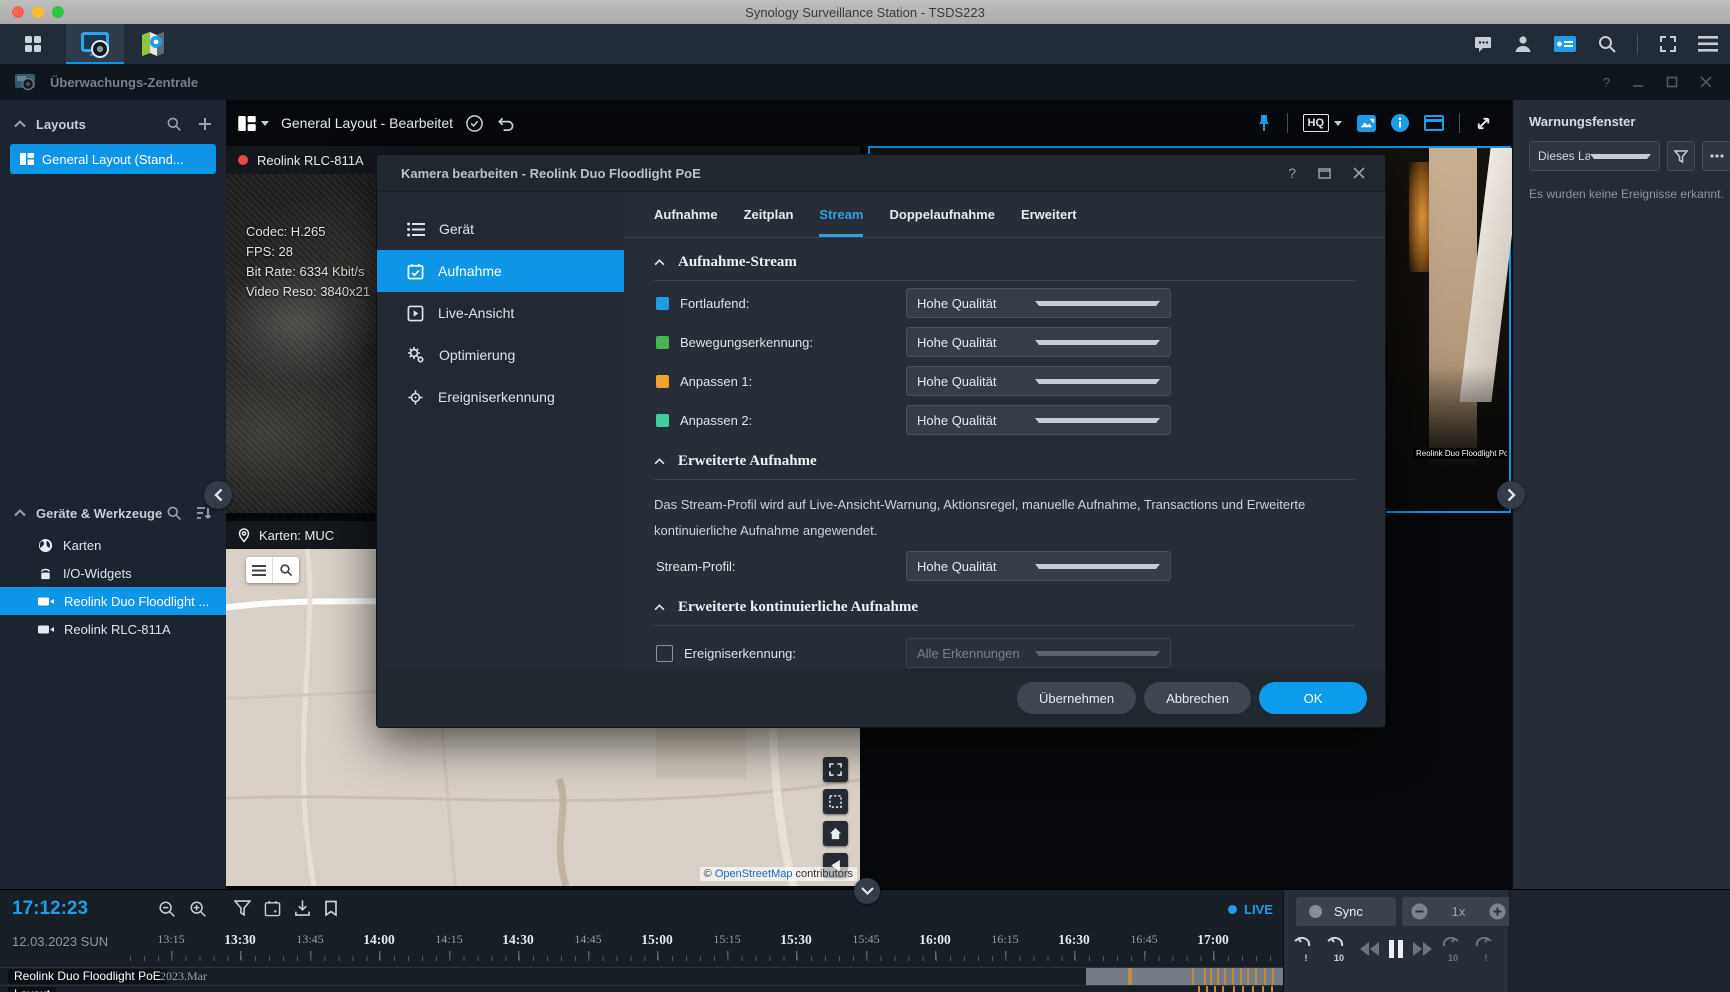  I want to click on dialog-menu-ereigniserkennung: Ereigniserkennung, so click(500, 397).